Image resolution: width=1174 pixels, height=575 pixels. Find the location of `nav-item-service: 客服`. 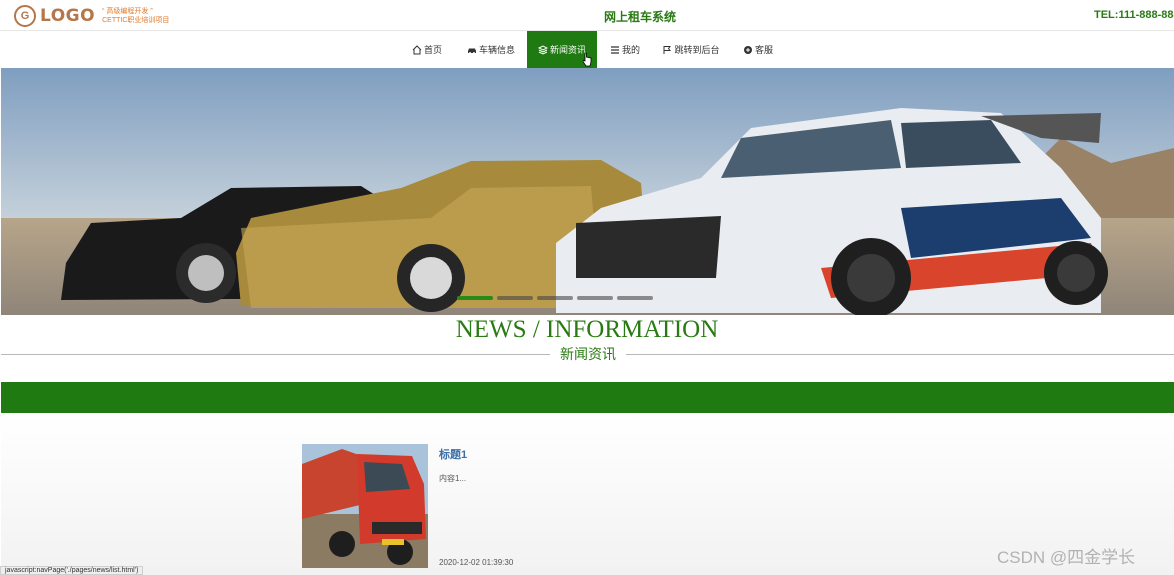

nav-item-service: 客服 is located at coordinates (758, 49).